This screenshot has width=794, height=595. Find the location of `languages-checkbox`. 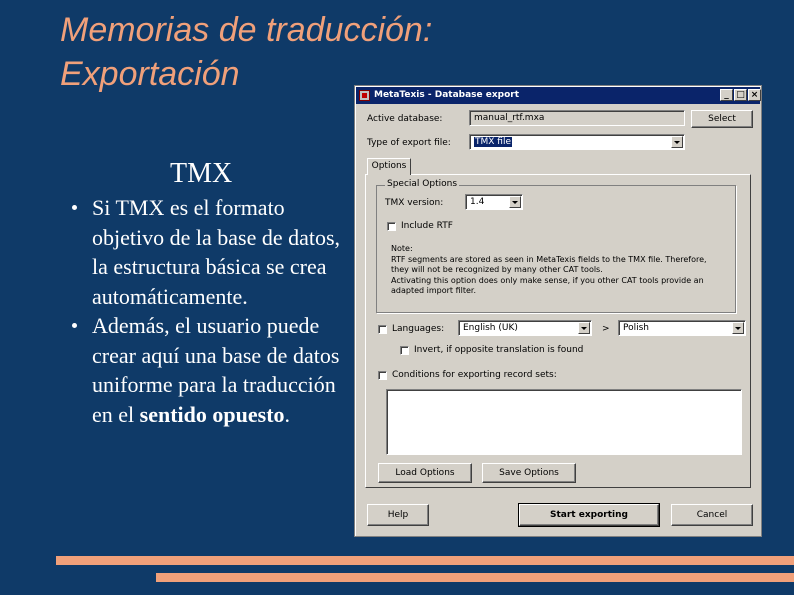

languages-checkbox is located at coordinates (382, 329).